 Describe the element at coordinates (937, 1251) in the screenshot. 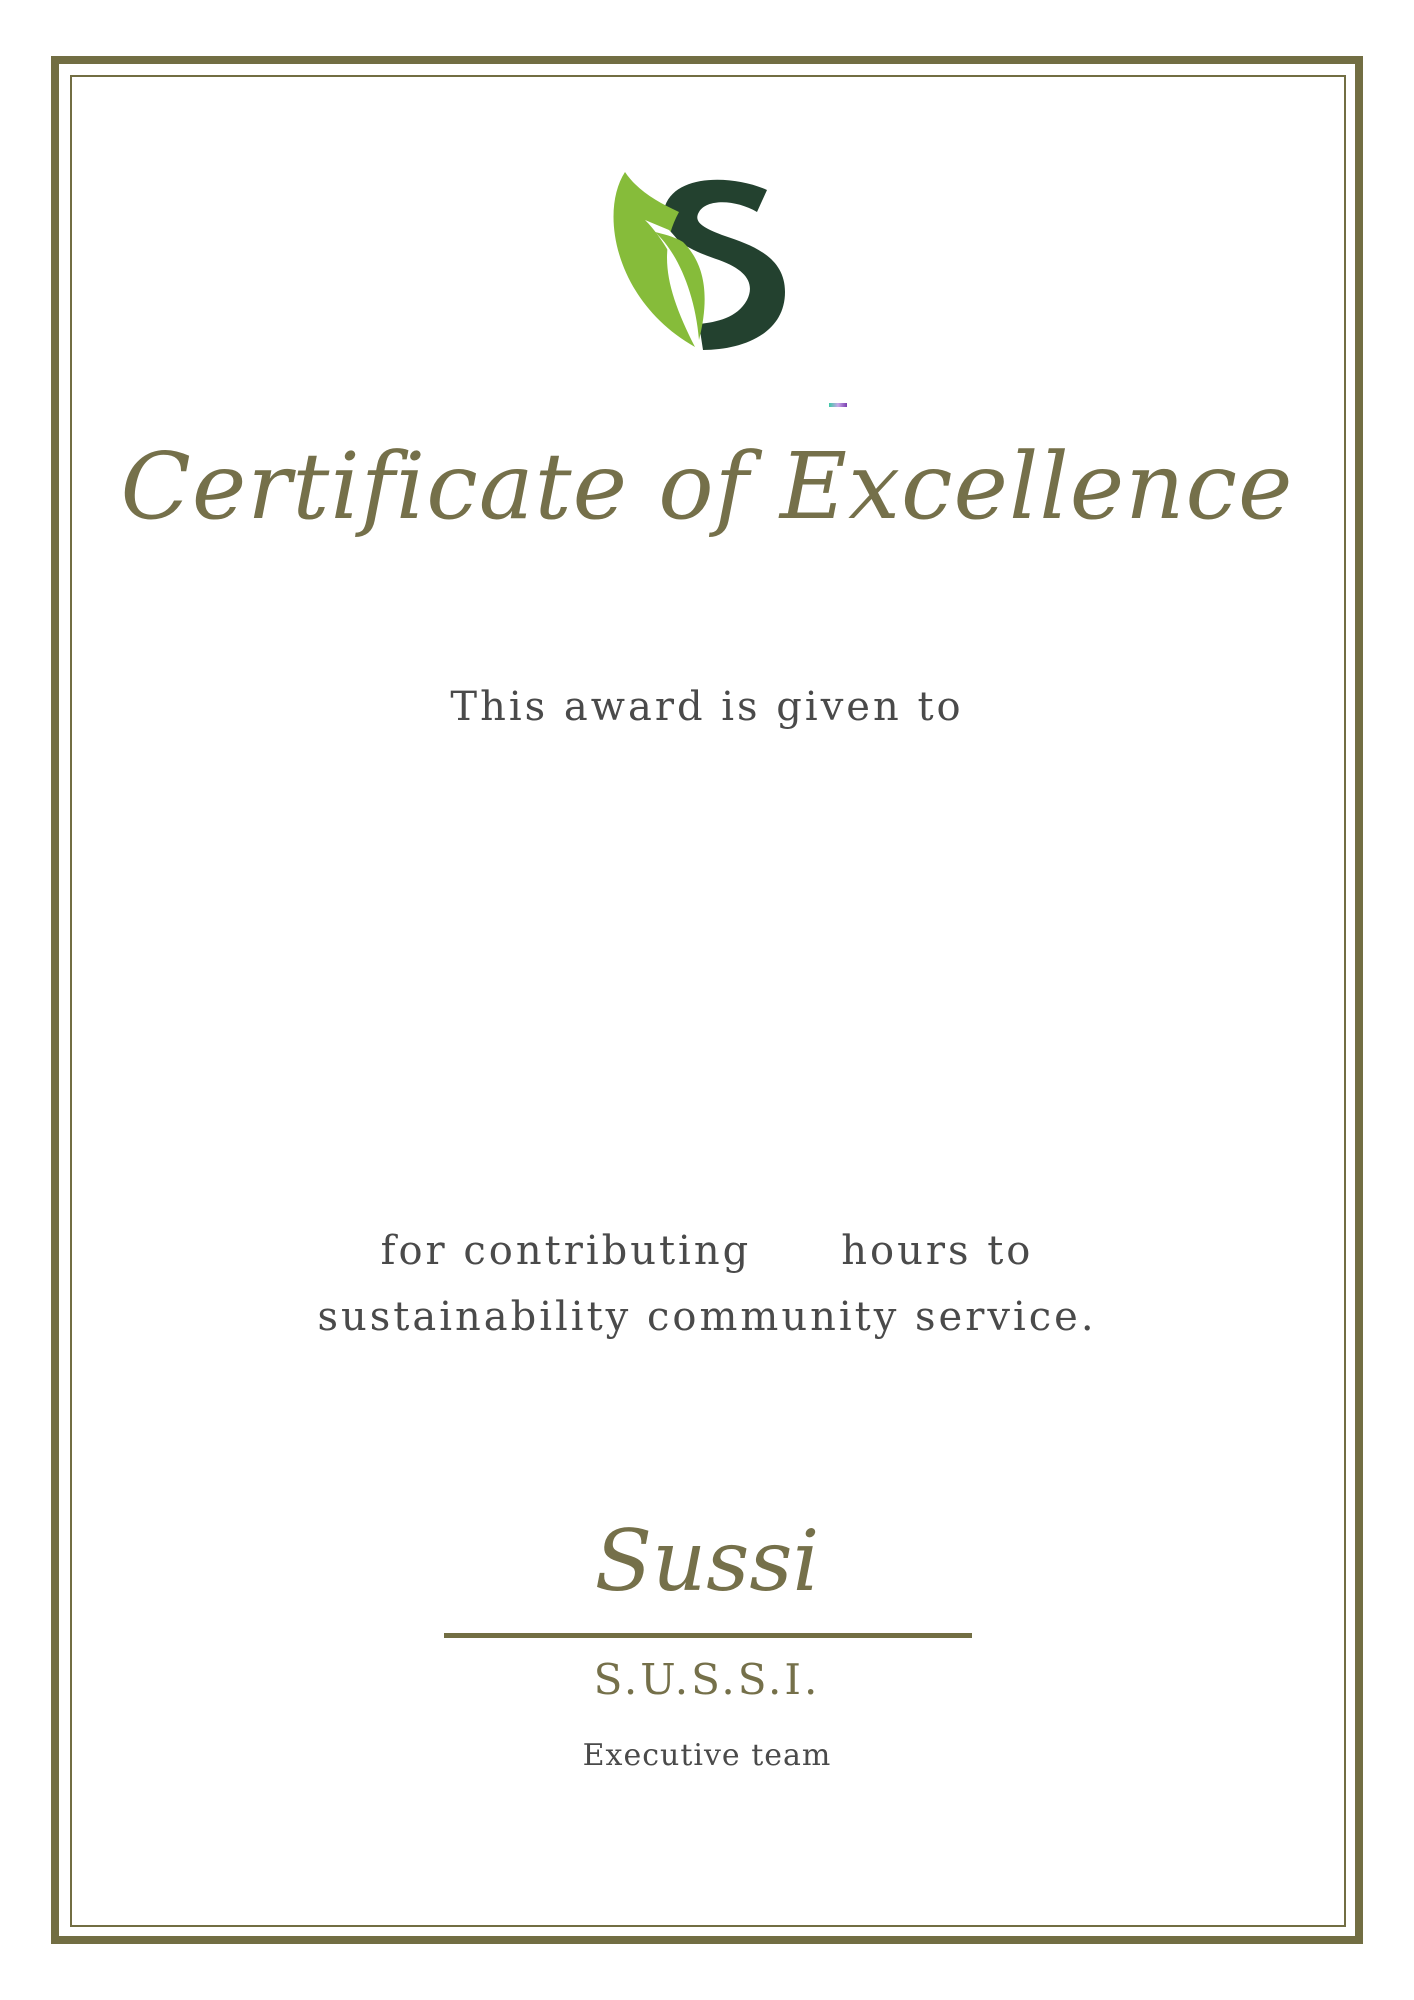

I see `contribution-line-1-end: hours to` at that location.